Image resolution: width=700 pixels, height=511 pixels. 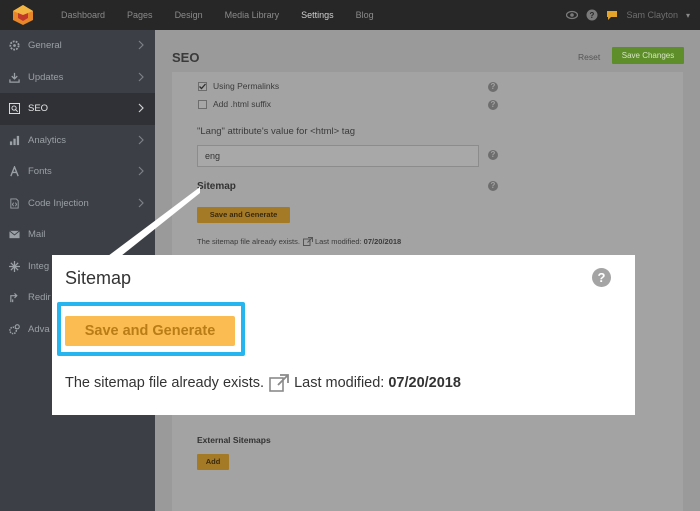 I want to click on callout-status-text: The sitemap file already exists., so click(x=165, y=383).